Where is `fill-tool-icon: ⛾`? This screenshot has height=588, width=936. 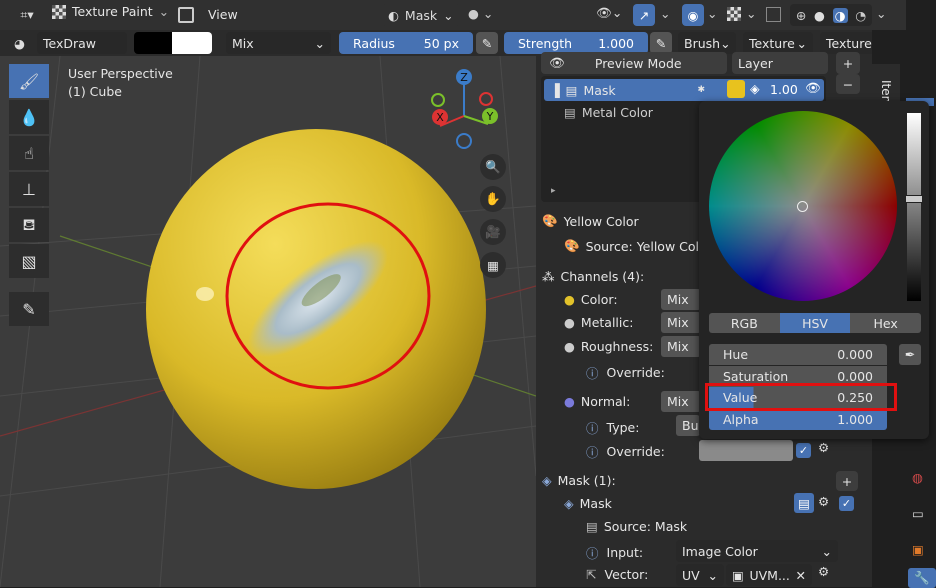 fill-tool-icon: ⛾ is located at coordinates (29, 225).